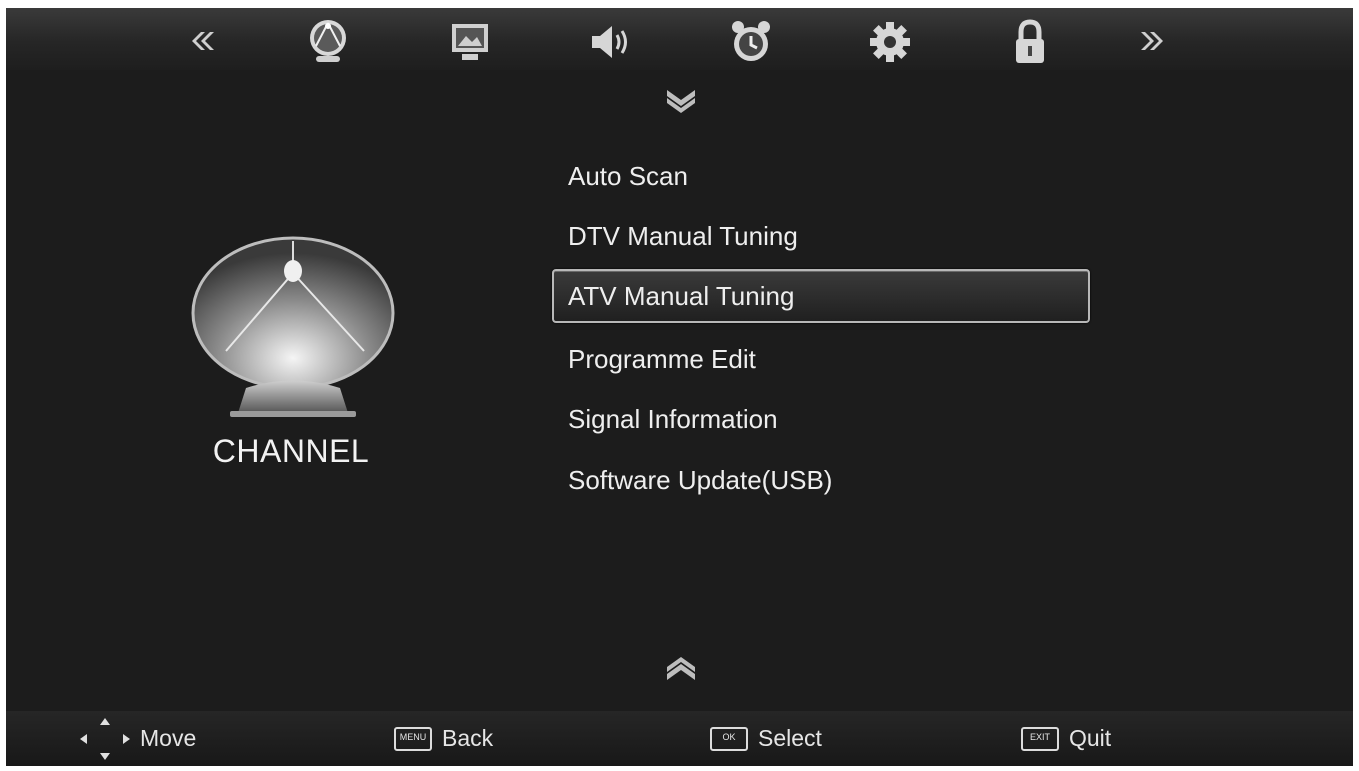  I want to click on menu-item-dtv-manual-tuning: DTV Manual Tuning, so click(683, 236).